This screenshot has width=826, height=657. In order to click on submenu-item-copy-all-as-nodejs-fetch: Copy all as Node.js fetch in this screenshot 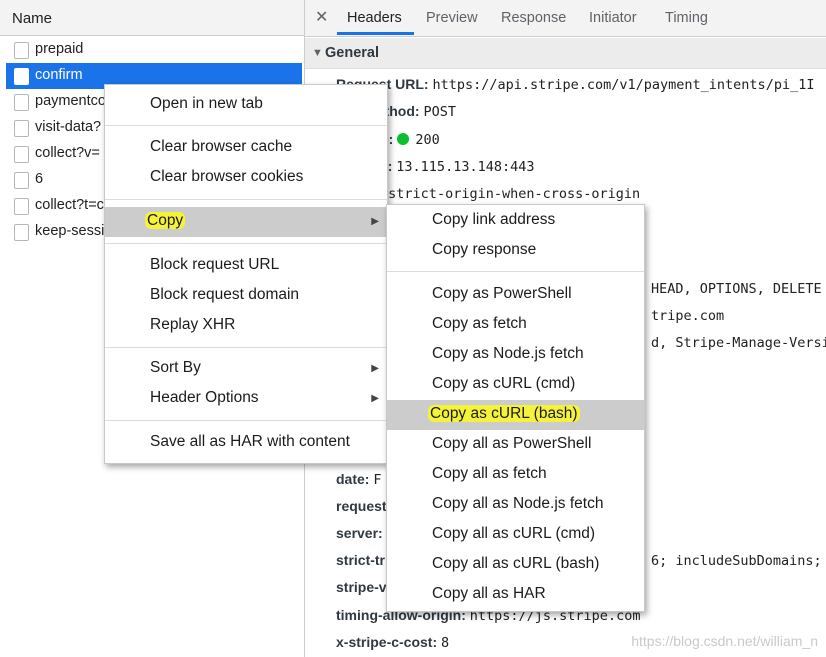, I will do `click(515, 505)`.